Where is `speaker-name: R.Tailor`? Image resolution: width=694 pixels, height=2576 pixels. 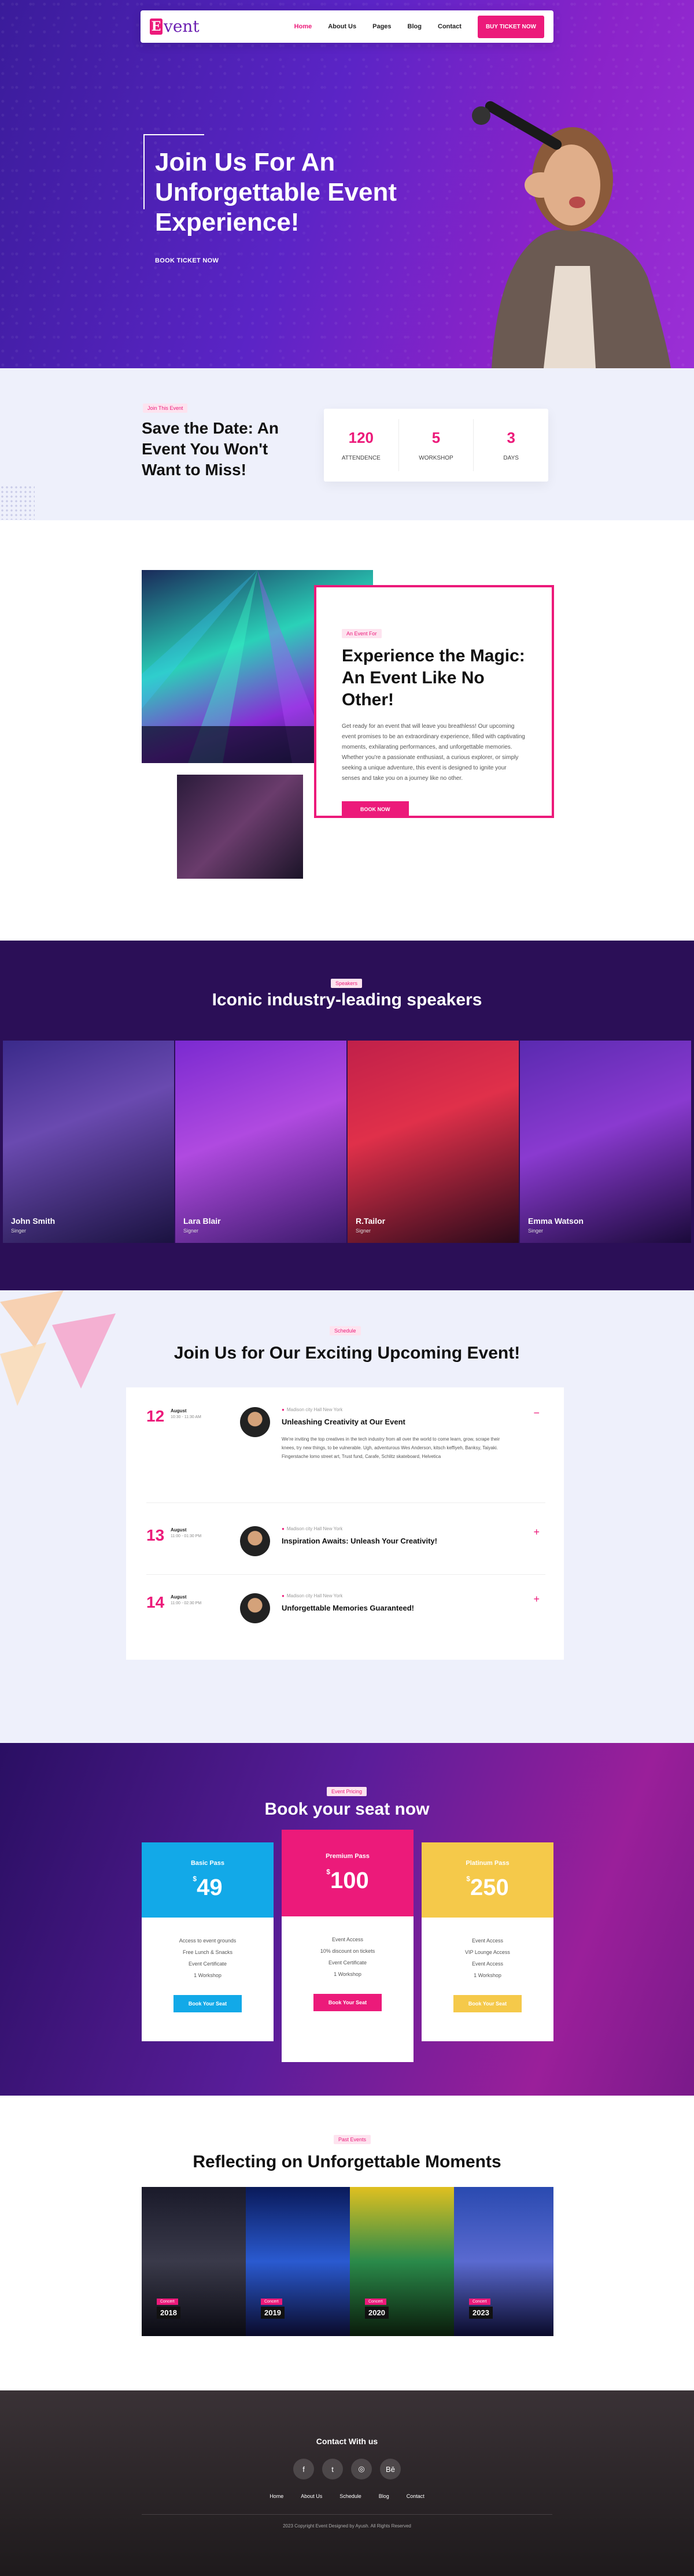
speaker-name: R.Tailor is located at coordinates (371, 1221).